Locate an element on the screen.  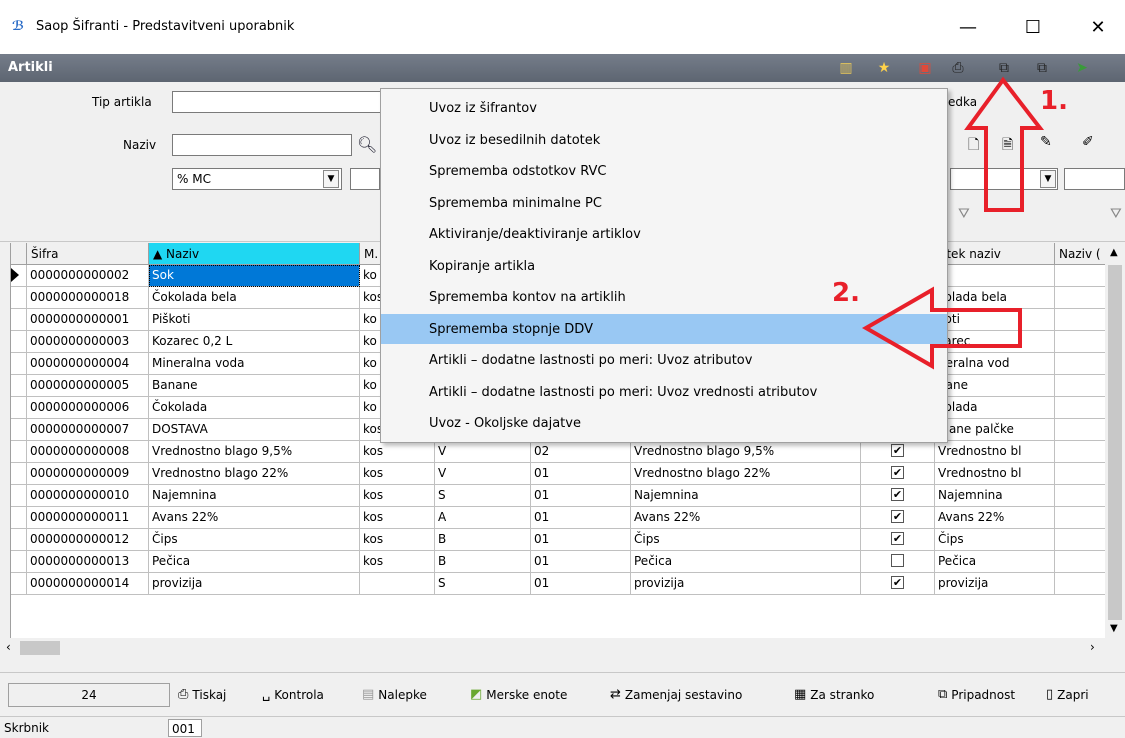
cell-naziv: Banane is located at coordinates (254, 386).